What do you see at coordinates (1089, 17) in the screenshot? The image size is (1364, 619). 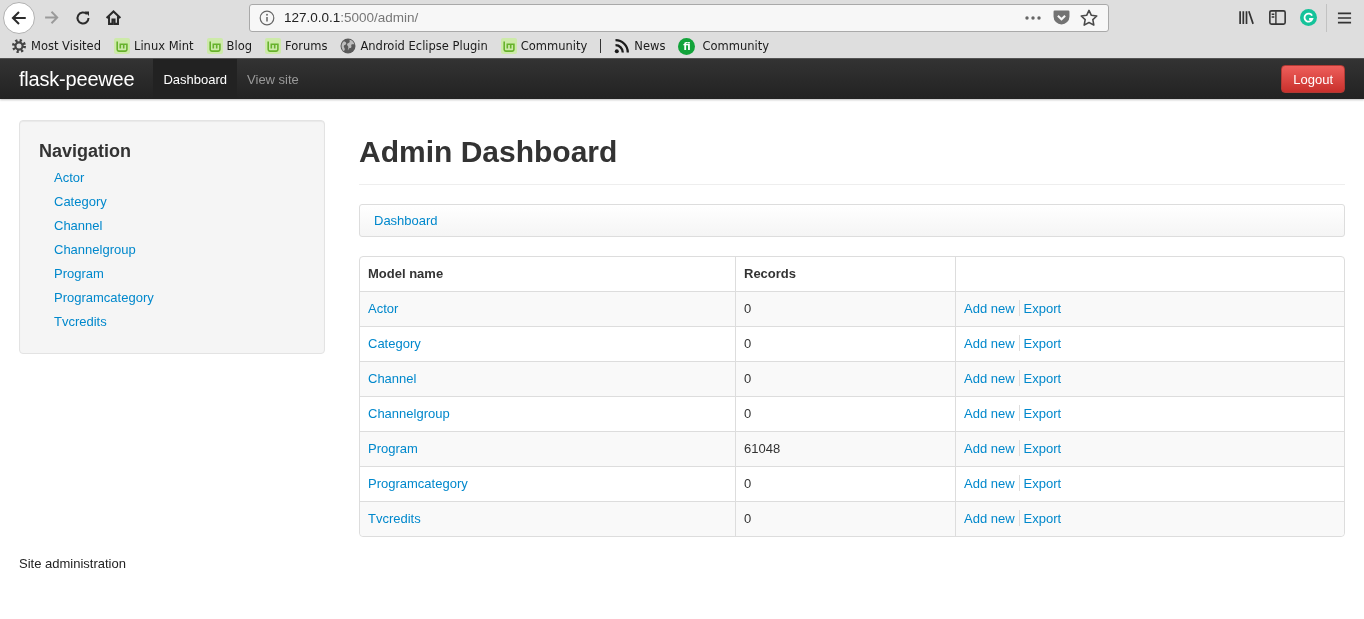 I see `star-icon` at bounding box center [1089, 17].